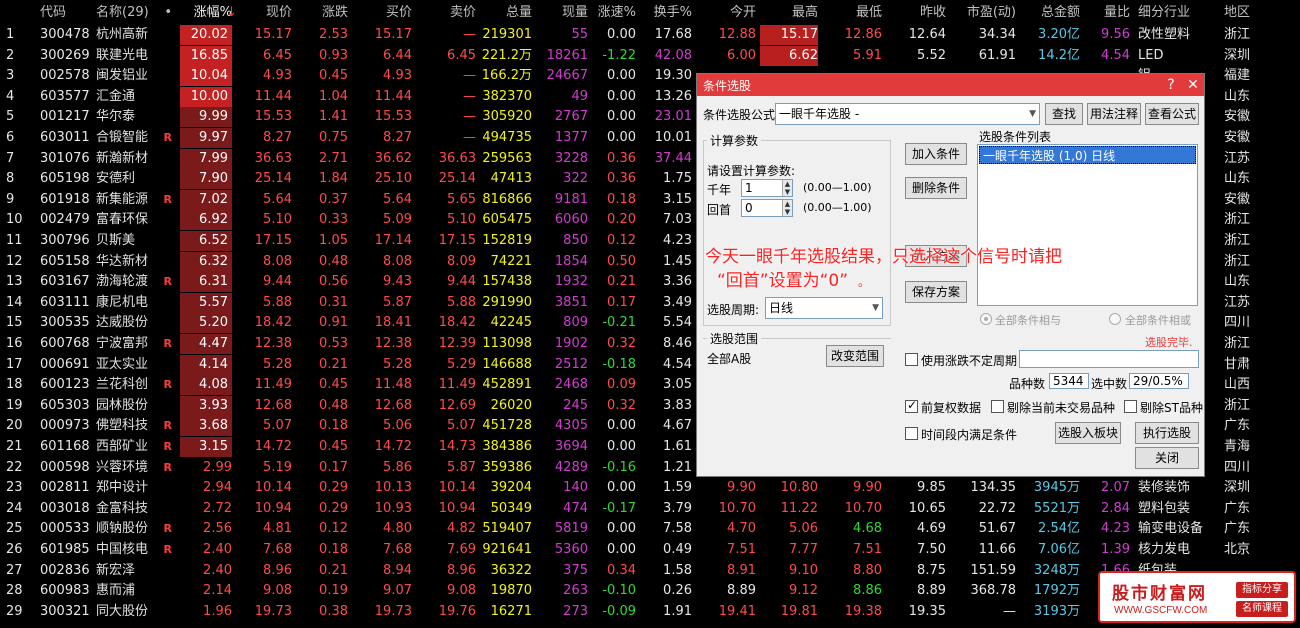  Describe the element at coordinates (66, 612) in the screenshot. I see `stock-code: 300321` at that location.